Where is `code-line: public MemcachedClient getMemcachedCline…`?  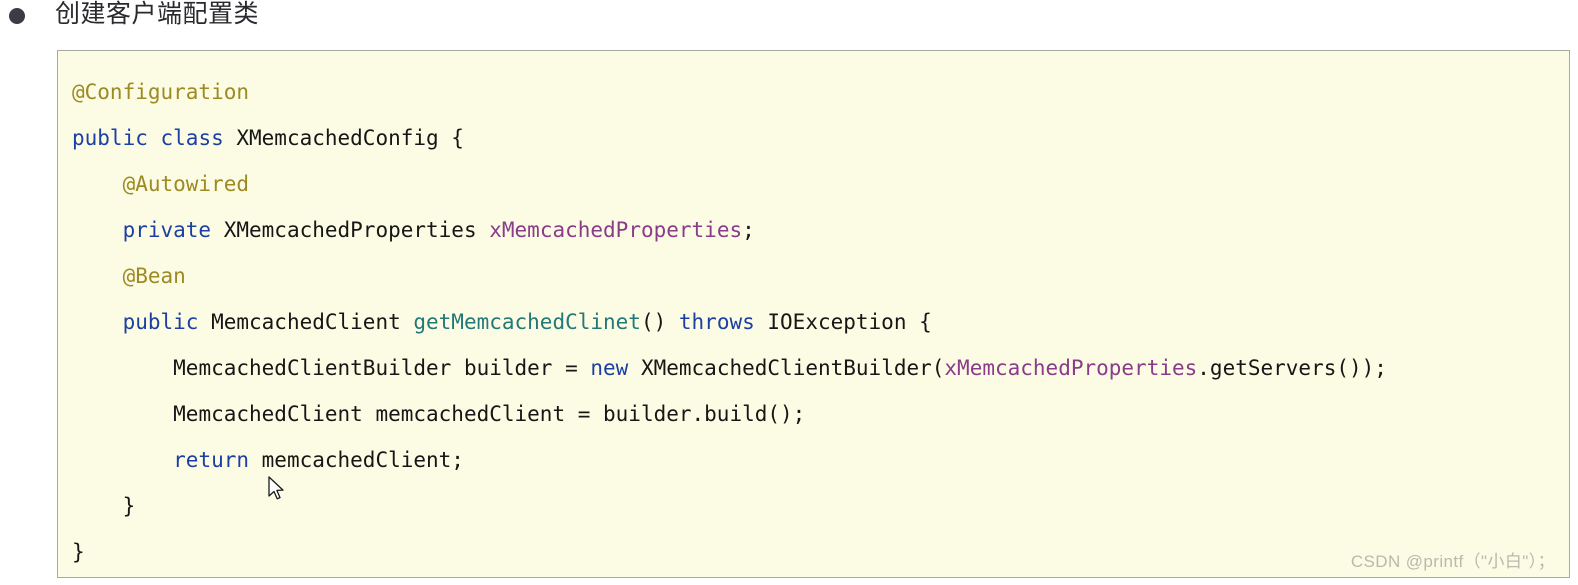
code-line: public MemcachedClient getMemcachedCline… is located at coordinates (813, 322).